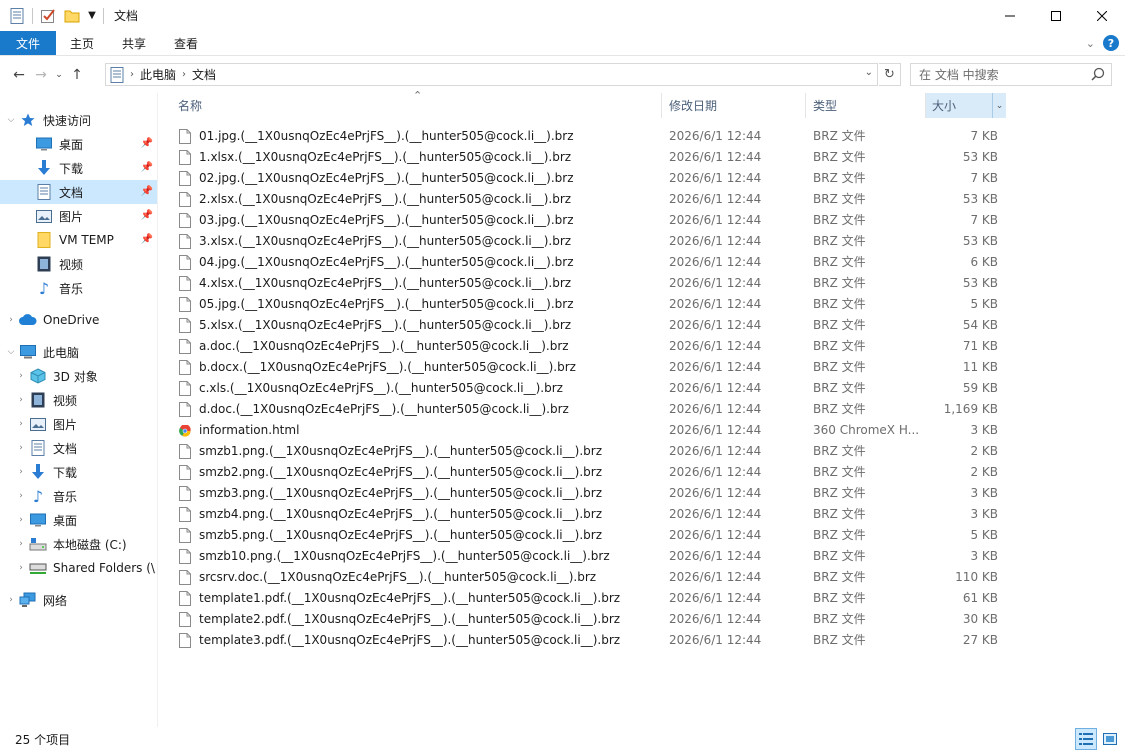  I want to click on search-box, so click(1011, 74).